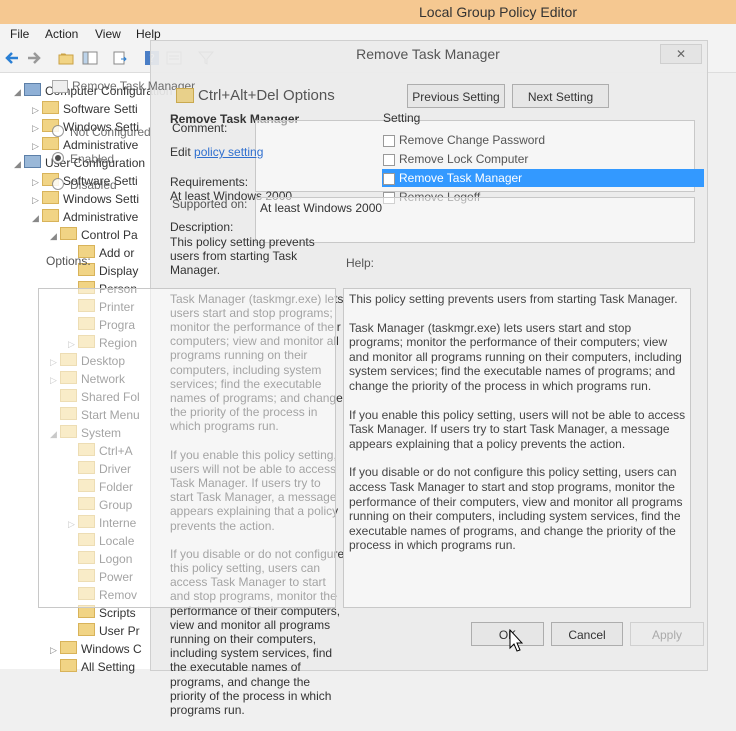 This screenshot has width=736, height=731. Describe the element at coordinates (464, 159) in the screenshot. I see `setting-label: Remove Lock Computer` at that location.